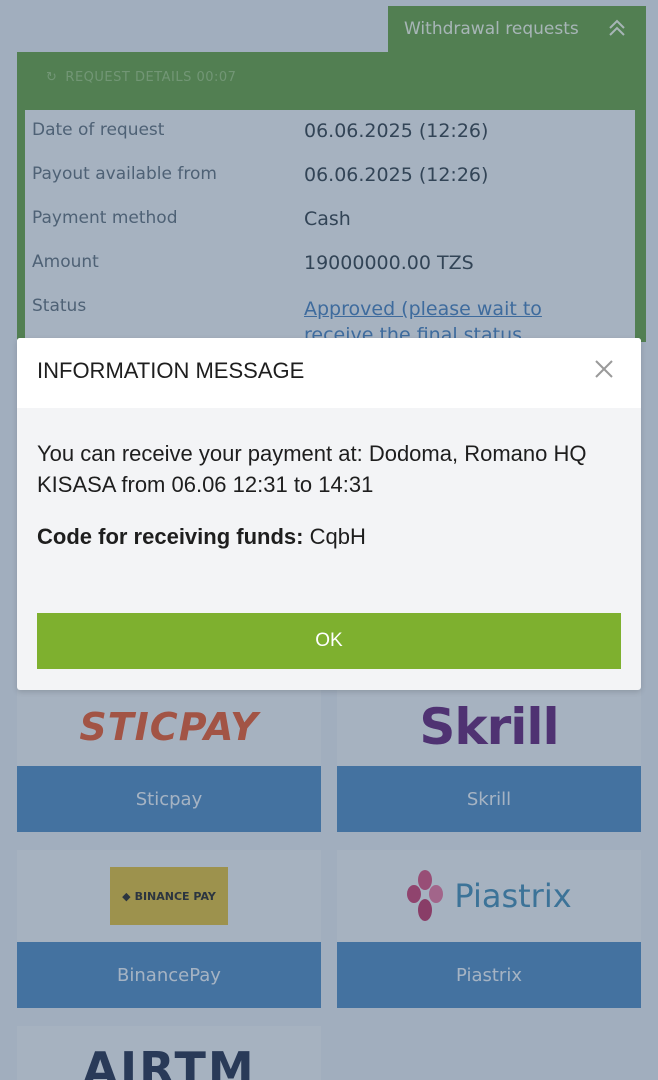  Describe the element at coordinates (337, 536) in the screenshot. I see `code-value: CqbH` at that location.